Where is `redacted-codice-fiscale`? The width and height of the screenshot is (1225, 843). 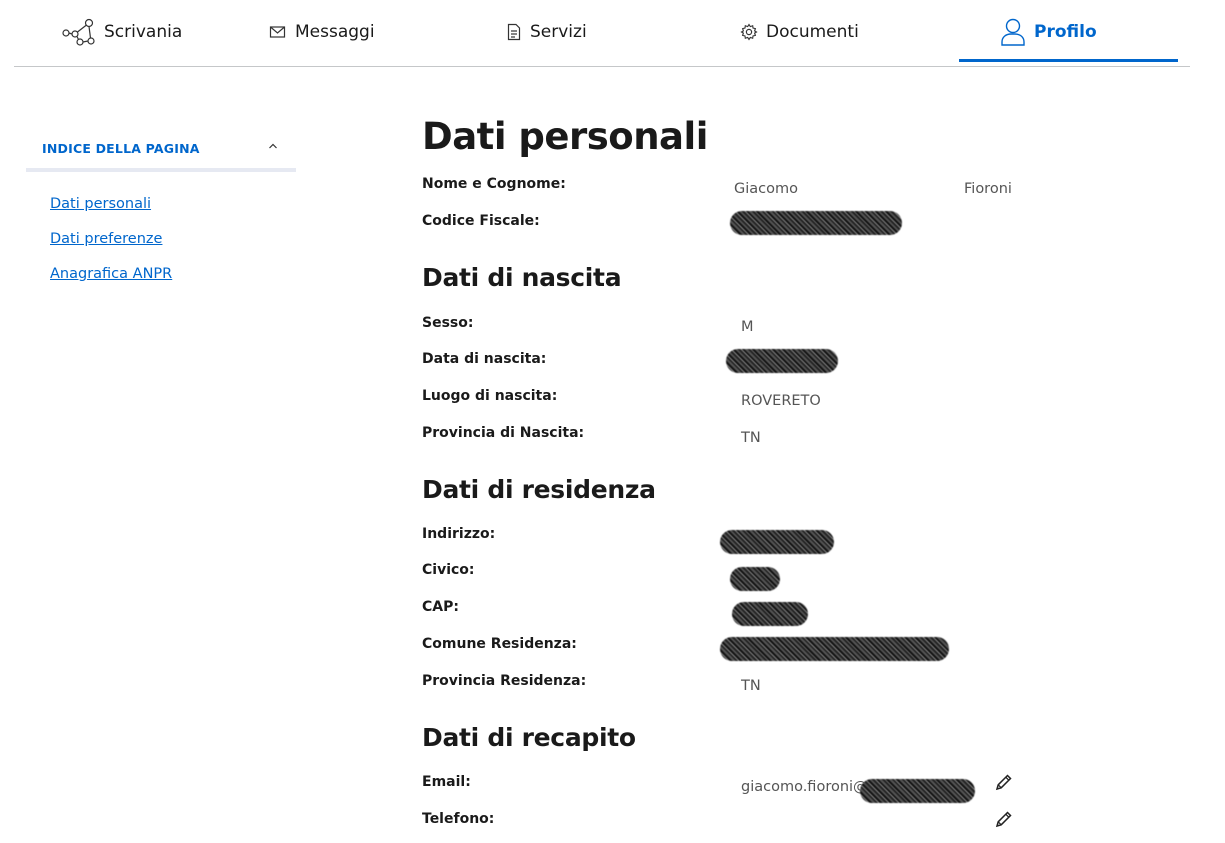
redacted-codice-fiscale is located at coordinates (816, 223).